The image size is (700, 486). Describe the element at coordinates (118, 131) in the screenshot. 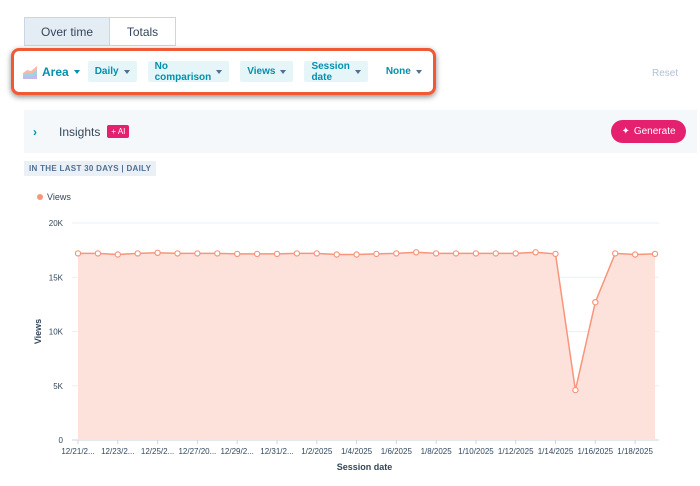

I see `ai-badge: + AI` at that location.